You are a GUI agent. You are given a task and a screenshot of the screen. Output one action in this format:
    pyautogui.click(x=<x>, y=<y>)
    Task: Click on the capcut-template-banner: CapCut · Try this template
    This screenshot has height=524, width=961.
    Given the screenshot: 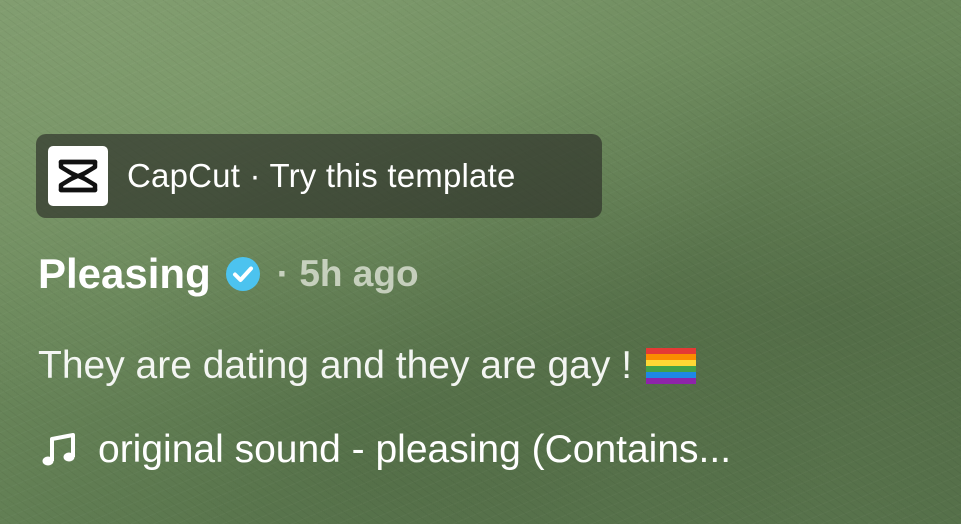 What is the action you would take?
    pyautogui.click(x=319, y=176)
    